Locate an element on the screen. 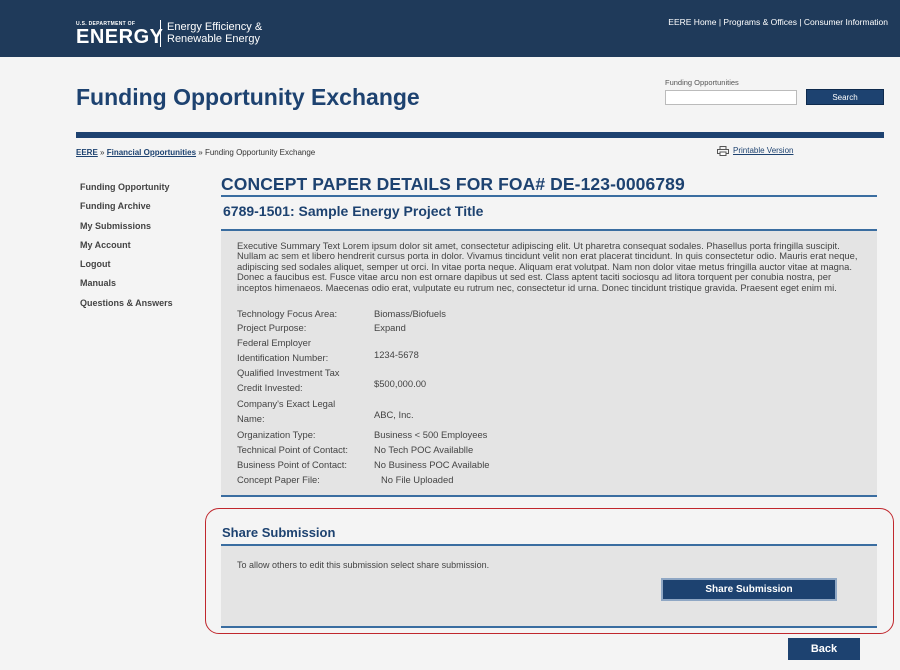 The width and height of the screenshot is (900, 670). field-label: Technology Focus Area: is located at coordinates (287, 313).